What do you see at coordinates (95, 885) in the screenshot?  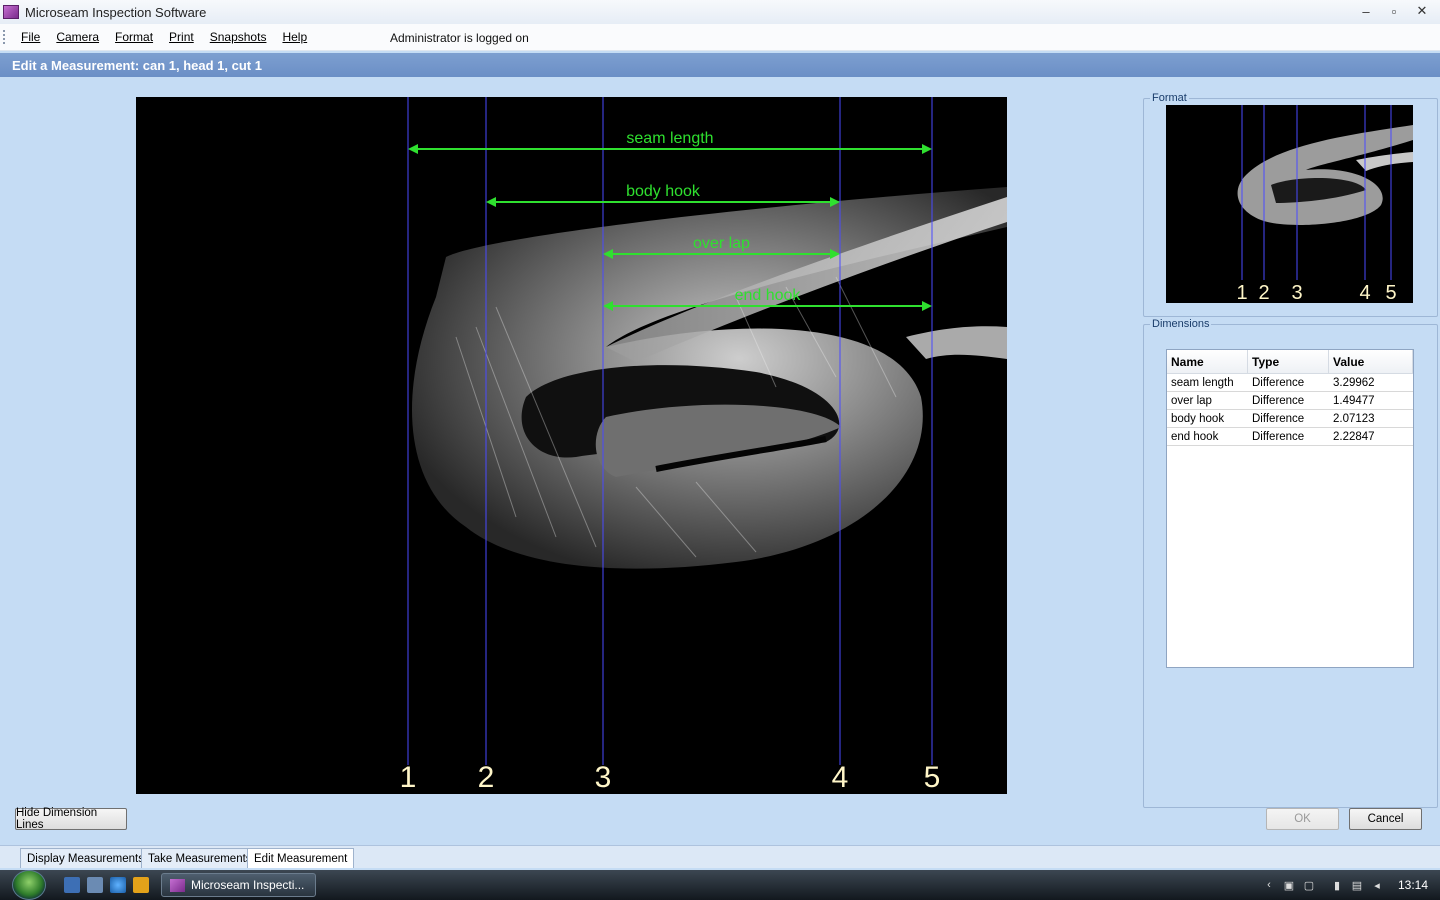 I see `switch-windows-icon` at bounding box center [95, 885].